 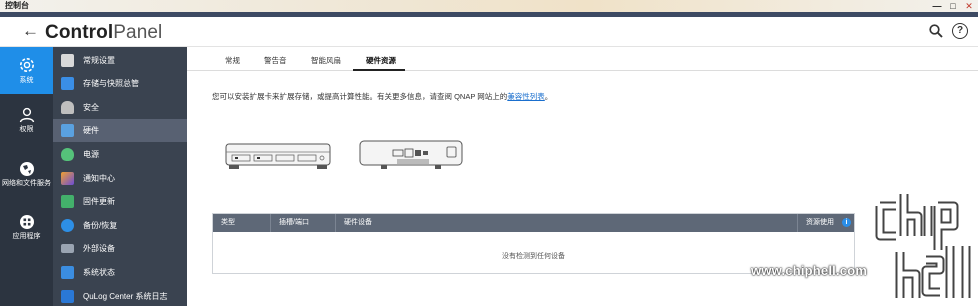 I want to click on external-device-icon, so click(x=67, y=248).